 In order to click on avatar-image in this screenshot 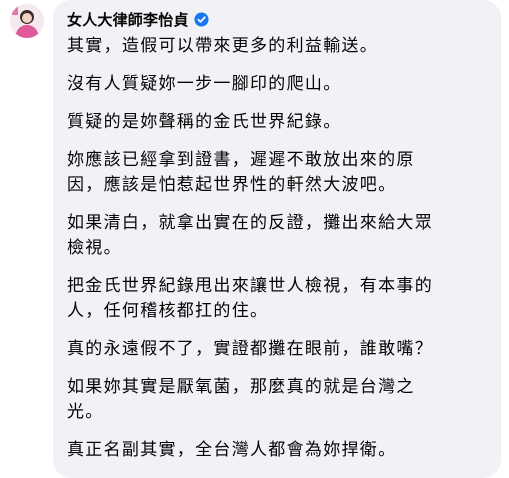, I will do `click(27, 21)`.